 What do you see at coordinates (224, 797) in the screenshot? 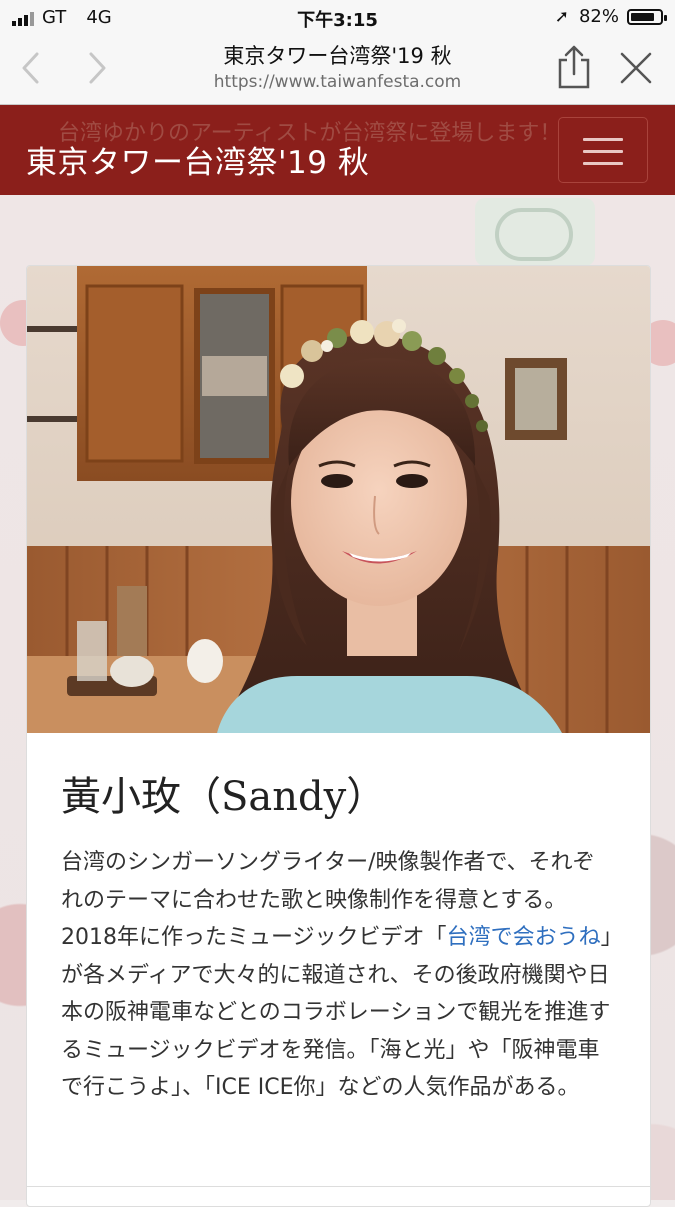
I see `artist-name: 黃小玫（Sandy）` at bounding box center [224, 797].